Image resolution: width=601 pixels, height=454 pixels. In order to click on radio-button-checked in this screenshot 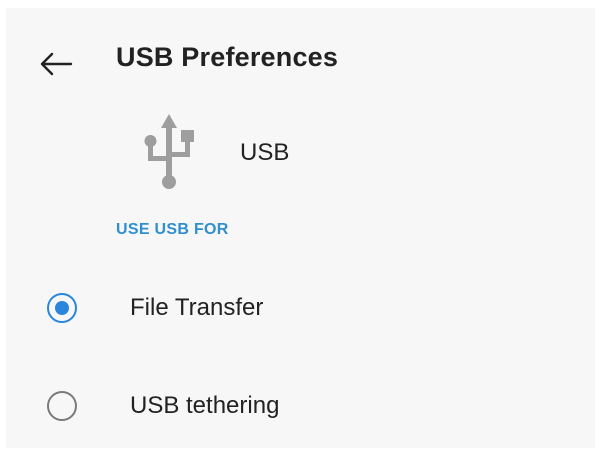, I will do `click(62, 308)`.